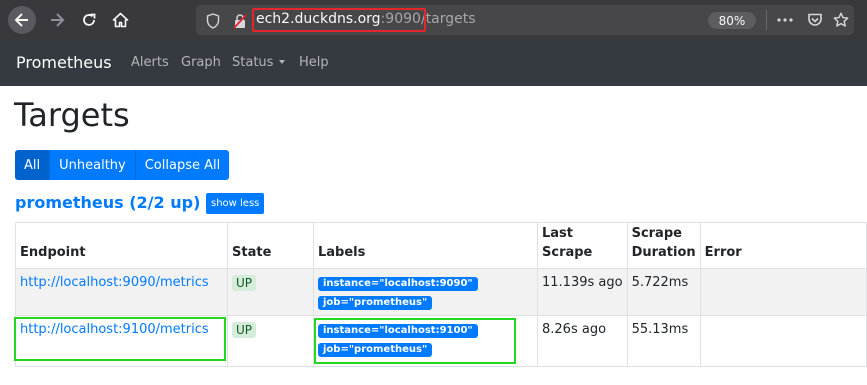  What do you see at coordinates (22, 20) in the screenshot?
I see `back-arrow-icon` at bounding box center [22, 20].